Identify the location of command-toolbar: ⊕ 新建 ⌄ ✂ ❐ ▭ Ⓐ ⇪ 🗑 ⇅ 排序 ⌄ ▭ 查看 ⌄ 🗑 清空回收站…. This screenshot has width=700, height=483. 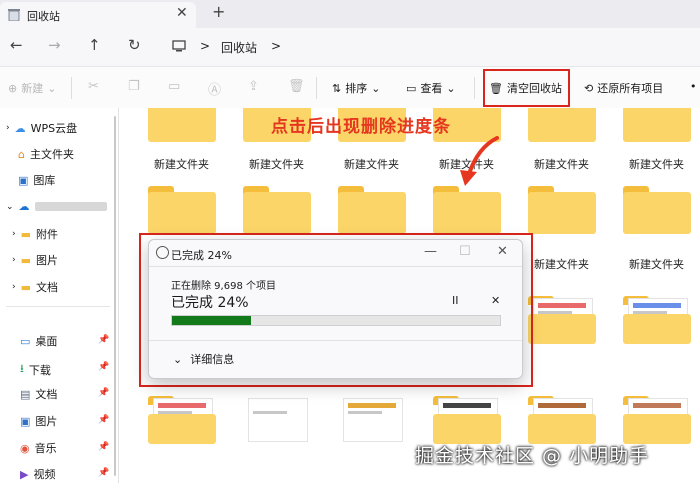
(350, 88).